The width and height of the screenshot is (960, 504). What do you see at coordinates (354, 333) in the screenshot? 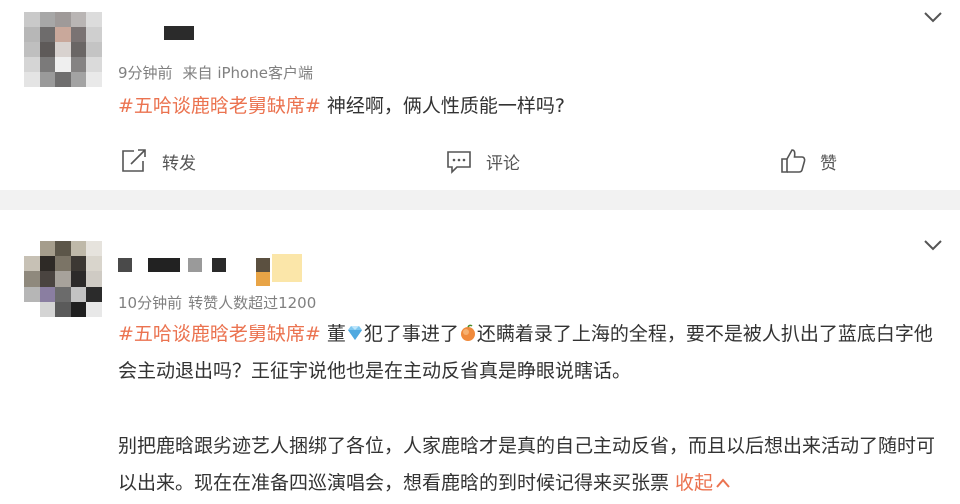
I see `gem-emoji` at bounding box center [354, 333].